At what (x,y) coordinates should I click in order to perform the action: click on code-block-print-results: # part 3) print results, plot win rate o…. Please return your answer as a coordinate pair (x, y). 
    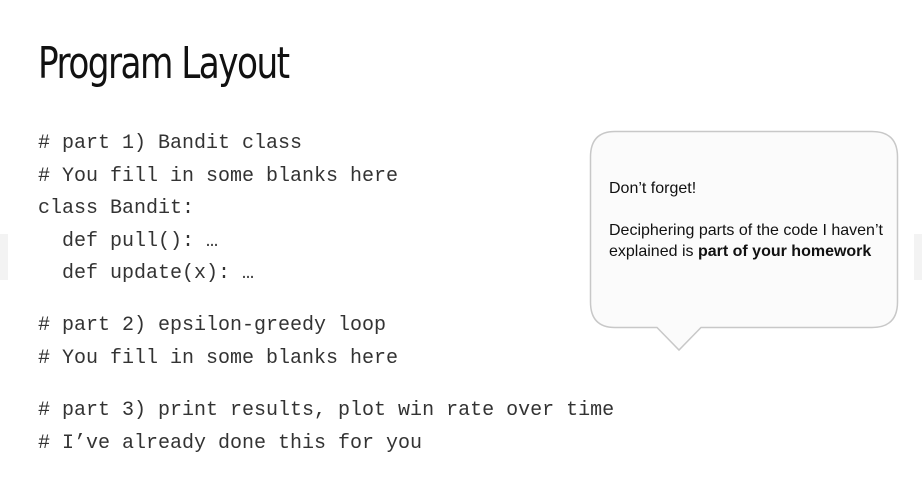
    Looking at the image, I should click on (326, 427).